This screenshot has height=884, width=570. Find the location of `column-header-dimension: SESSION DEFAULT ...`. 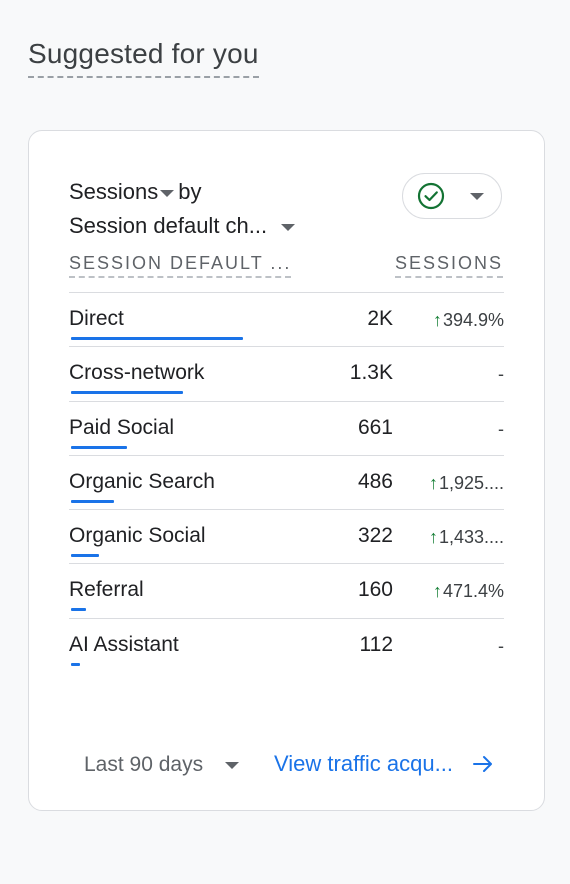

column-header-dimension: SESSION DEFAULT ... is located at coordinates (180, 265).